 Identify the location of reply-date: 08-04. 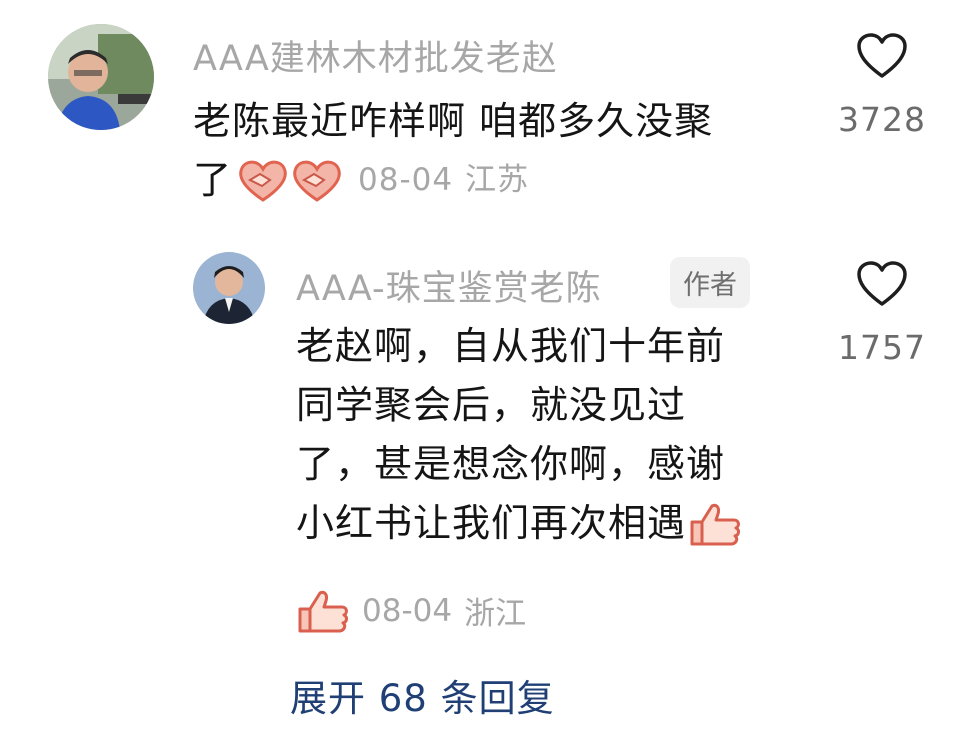
(407, 610).